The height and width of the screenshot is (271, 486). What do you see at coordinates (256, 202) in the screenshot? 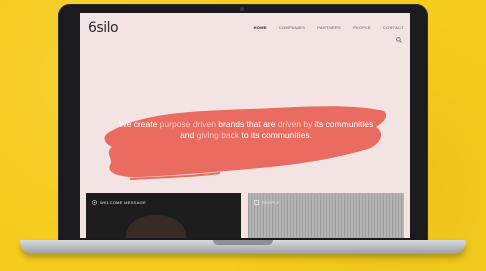
I see `people-icon` at bounding box center [256, 202].